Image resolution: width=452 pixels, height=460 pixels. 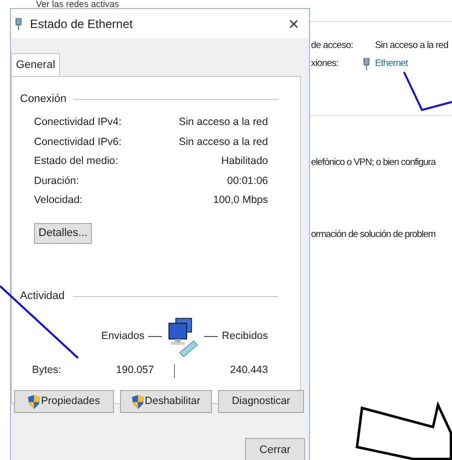 I want to click on action-button: Deshabilitar, so click(x=166, y=401).